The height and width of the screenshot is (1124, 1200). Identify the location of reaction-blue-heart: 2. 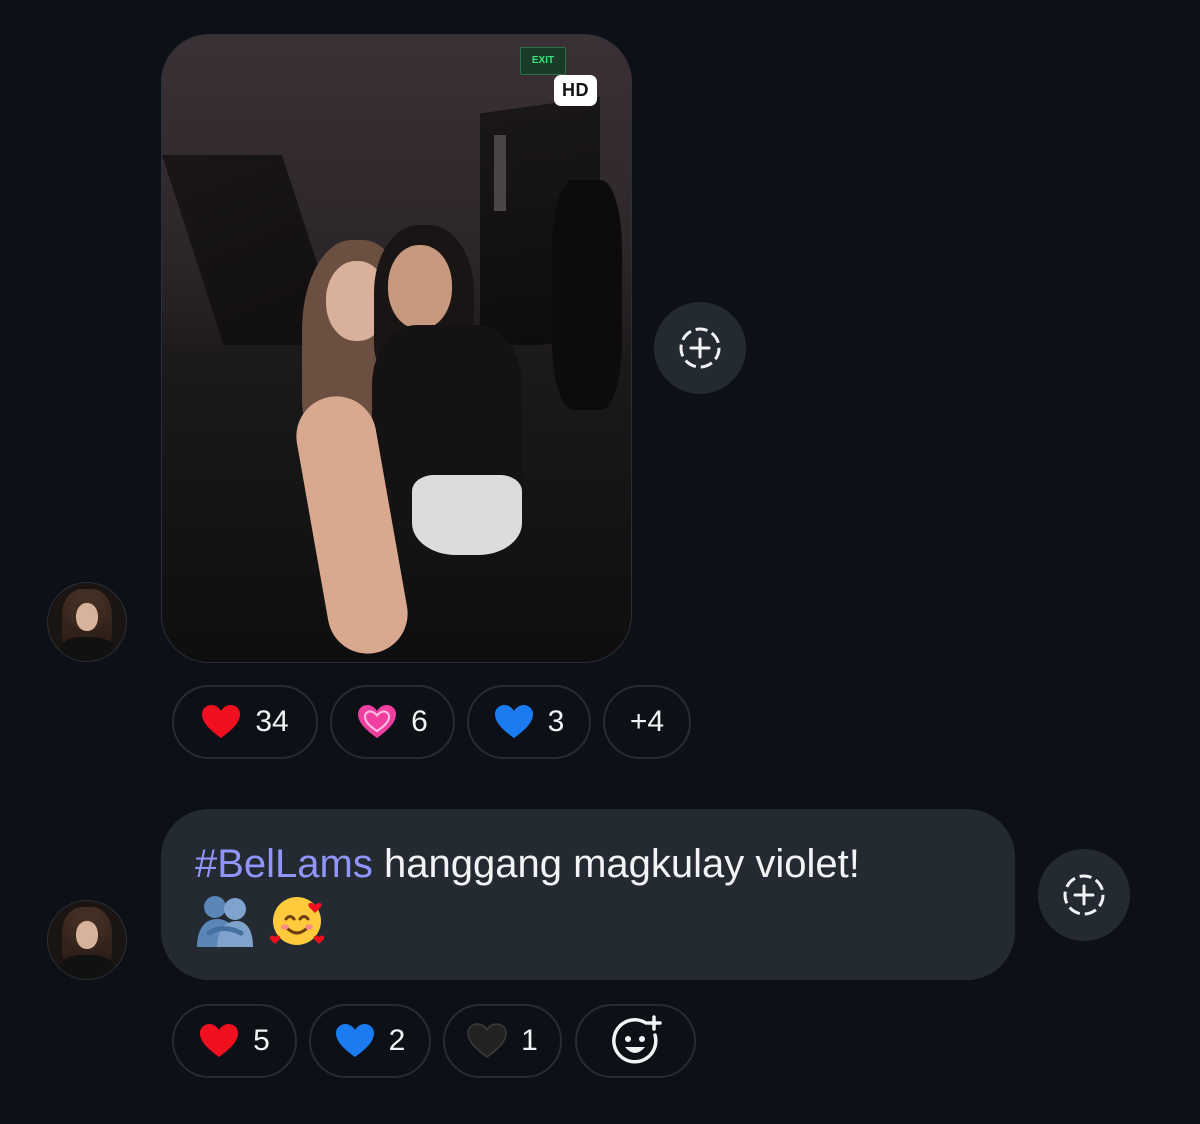
(370, 1041).